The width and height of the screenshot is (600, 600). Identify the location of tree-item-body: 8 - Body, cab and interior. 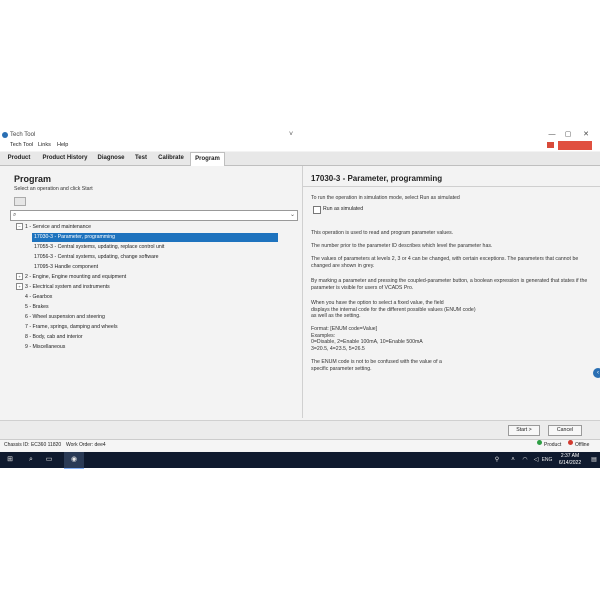
(54, 337).